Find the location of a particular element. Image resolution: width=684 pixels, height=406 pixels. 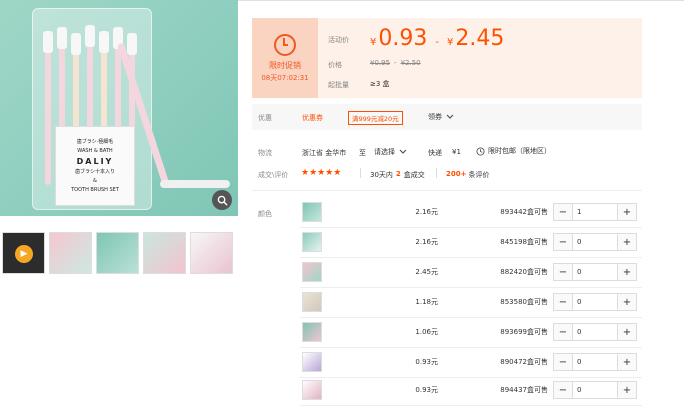

card-line: TOOTH BRUSH SET is located at coordinates (95, 190).